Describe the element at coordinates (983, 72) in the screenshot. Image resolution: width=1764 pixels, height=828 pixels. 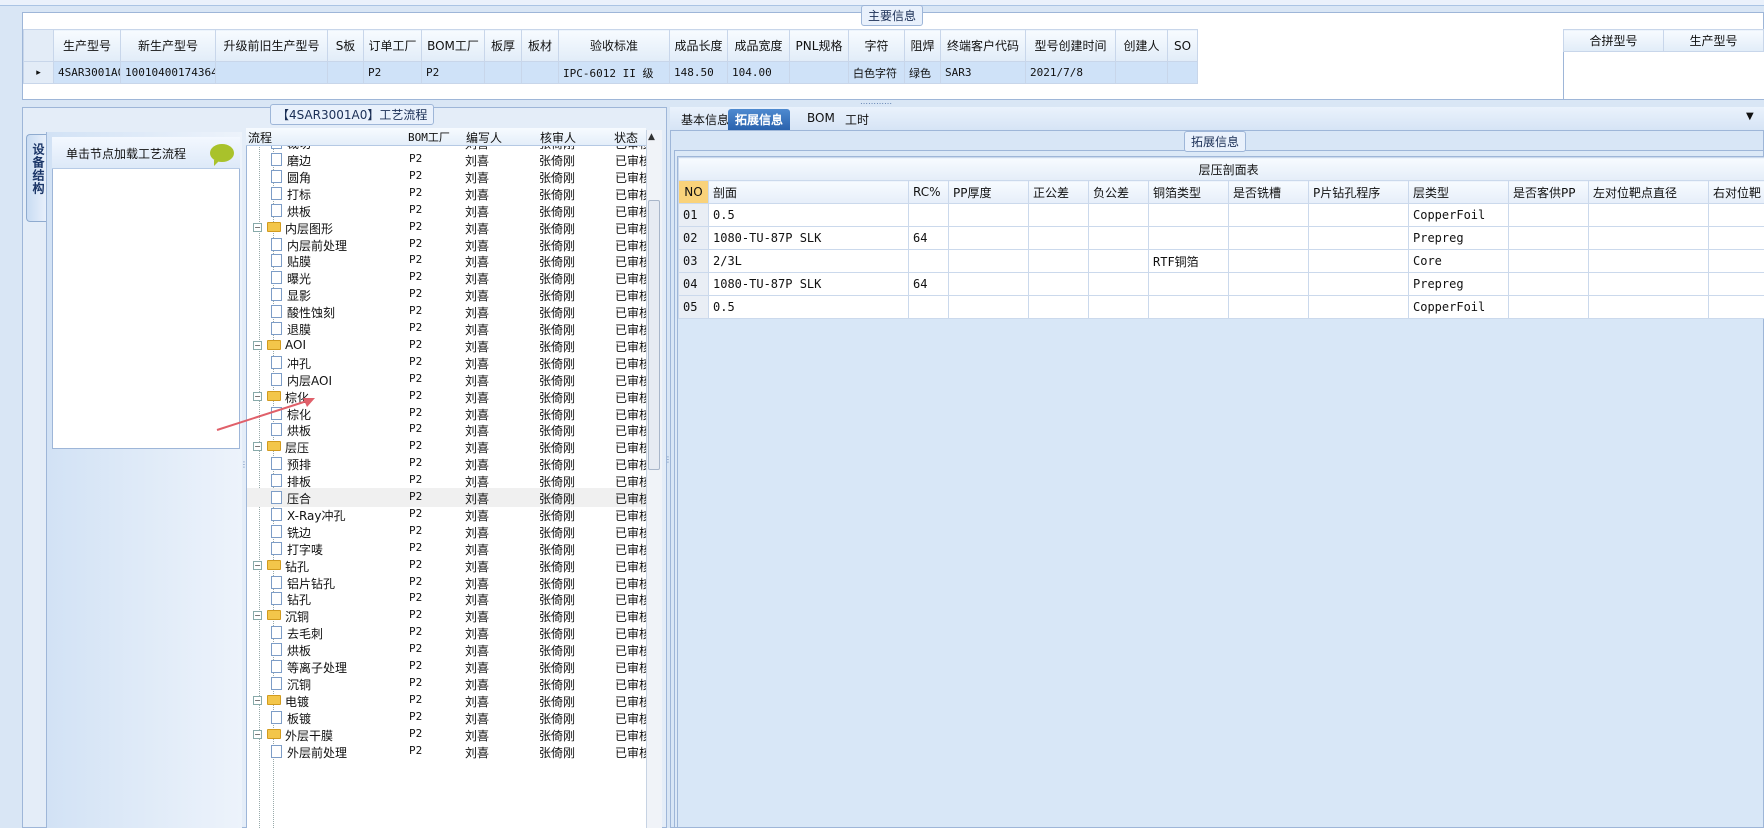
I see `main-cell: SAR3` at that location.